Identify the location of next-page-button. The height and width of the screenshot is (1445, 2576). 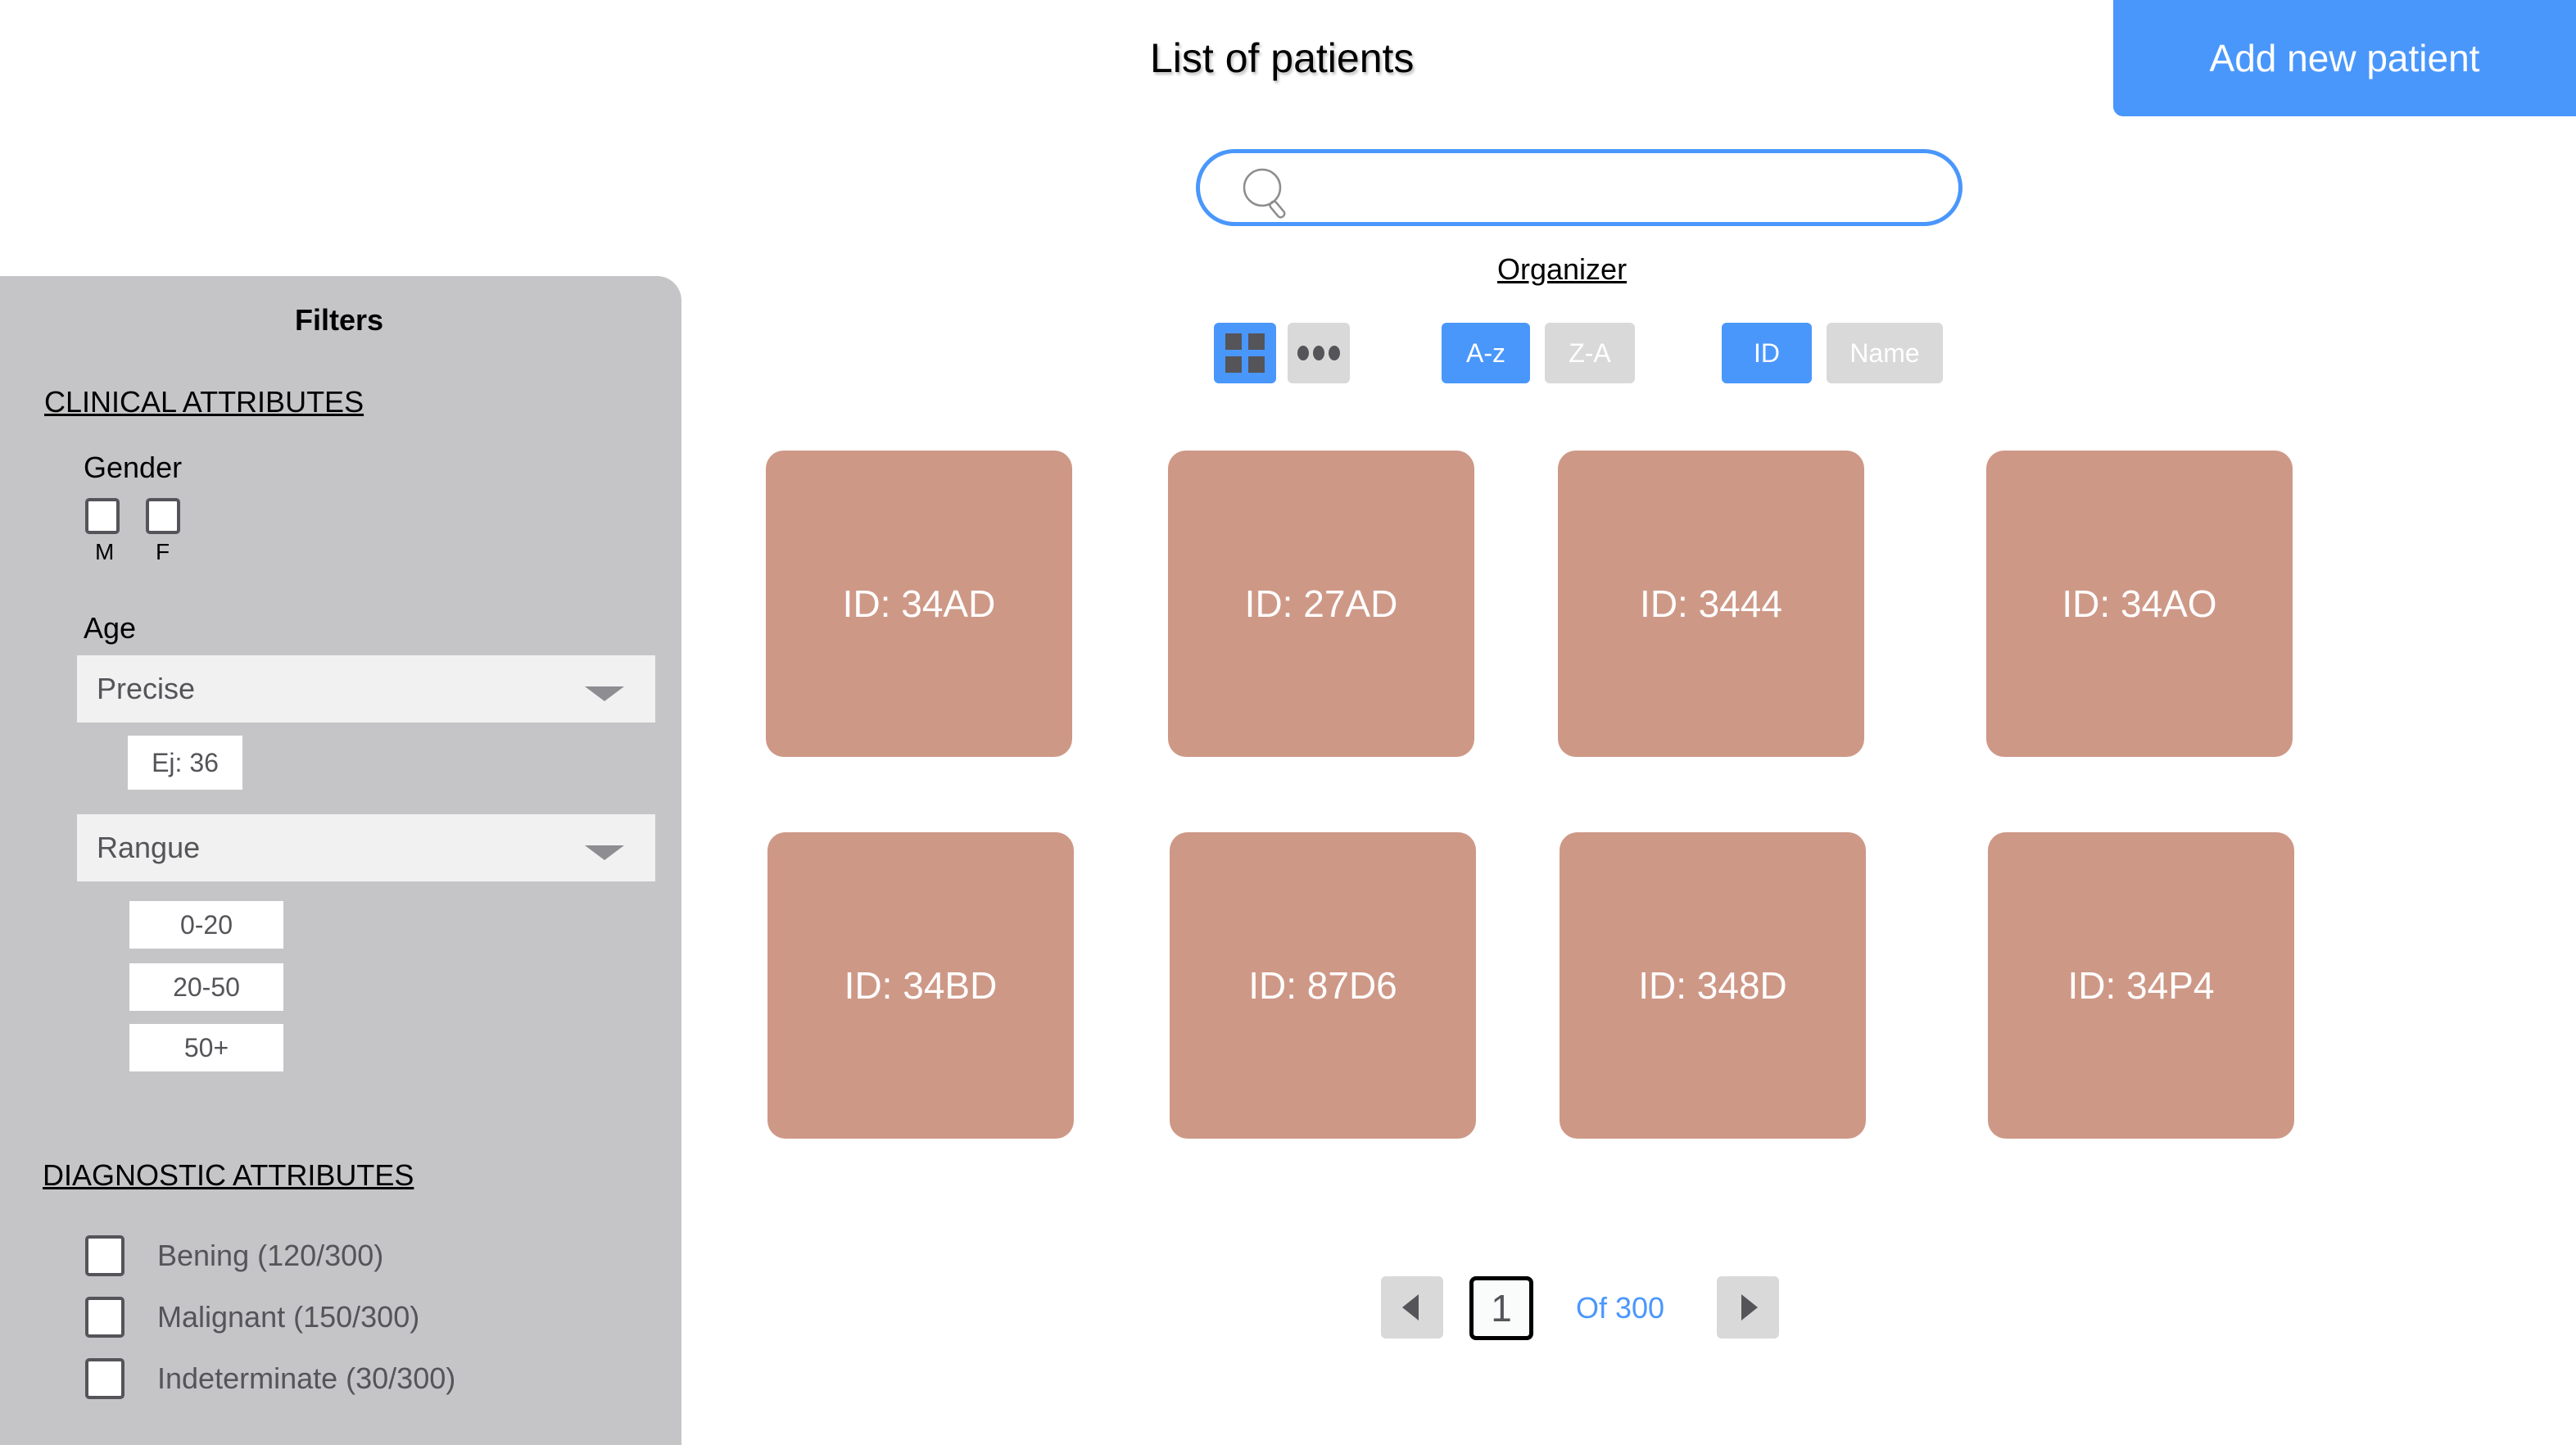
(1748, 1307).